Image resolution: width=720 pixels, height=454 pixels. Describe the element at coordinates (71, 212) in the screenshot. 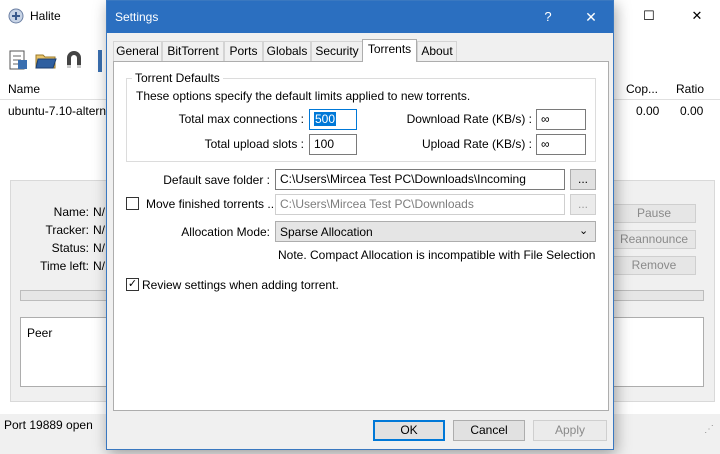

I see `name-label: Name:` at that location.